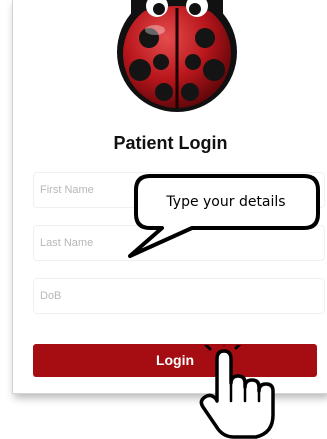  I want to click on dob-field, so click(179, 296).